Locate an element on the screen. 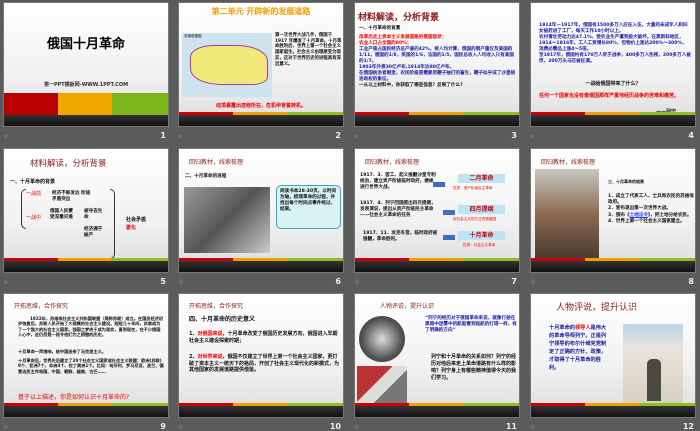 This screenshot has width=700, height=431. slide-title: 人物评说，提升认识 is located at coordinates (407, 306).